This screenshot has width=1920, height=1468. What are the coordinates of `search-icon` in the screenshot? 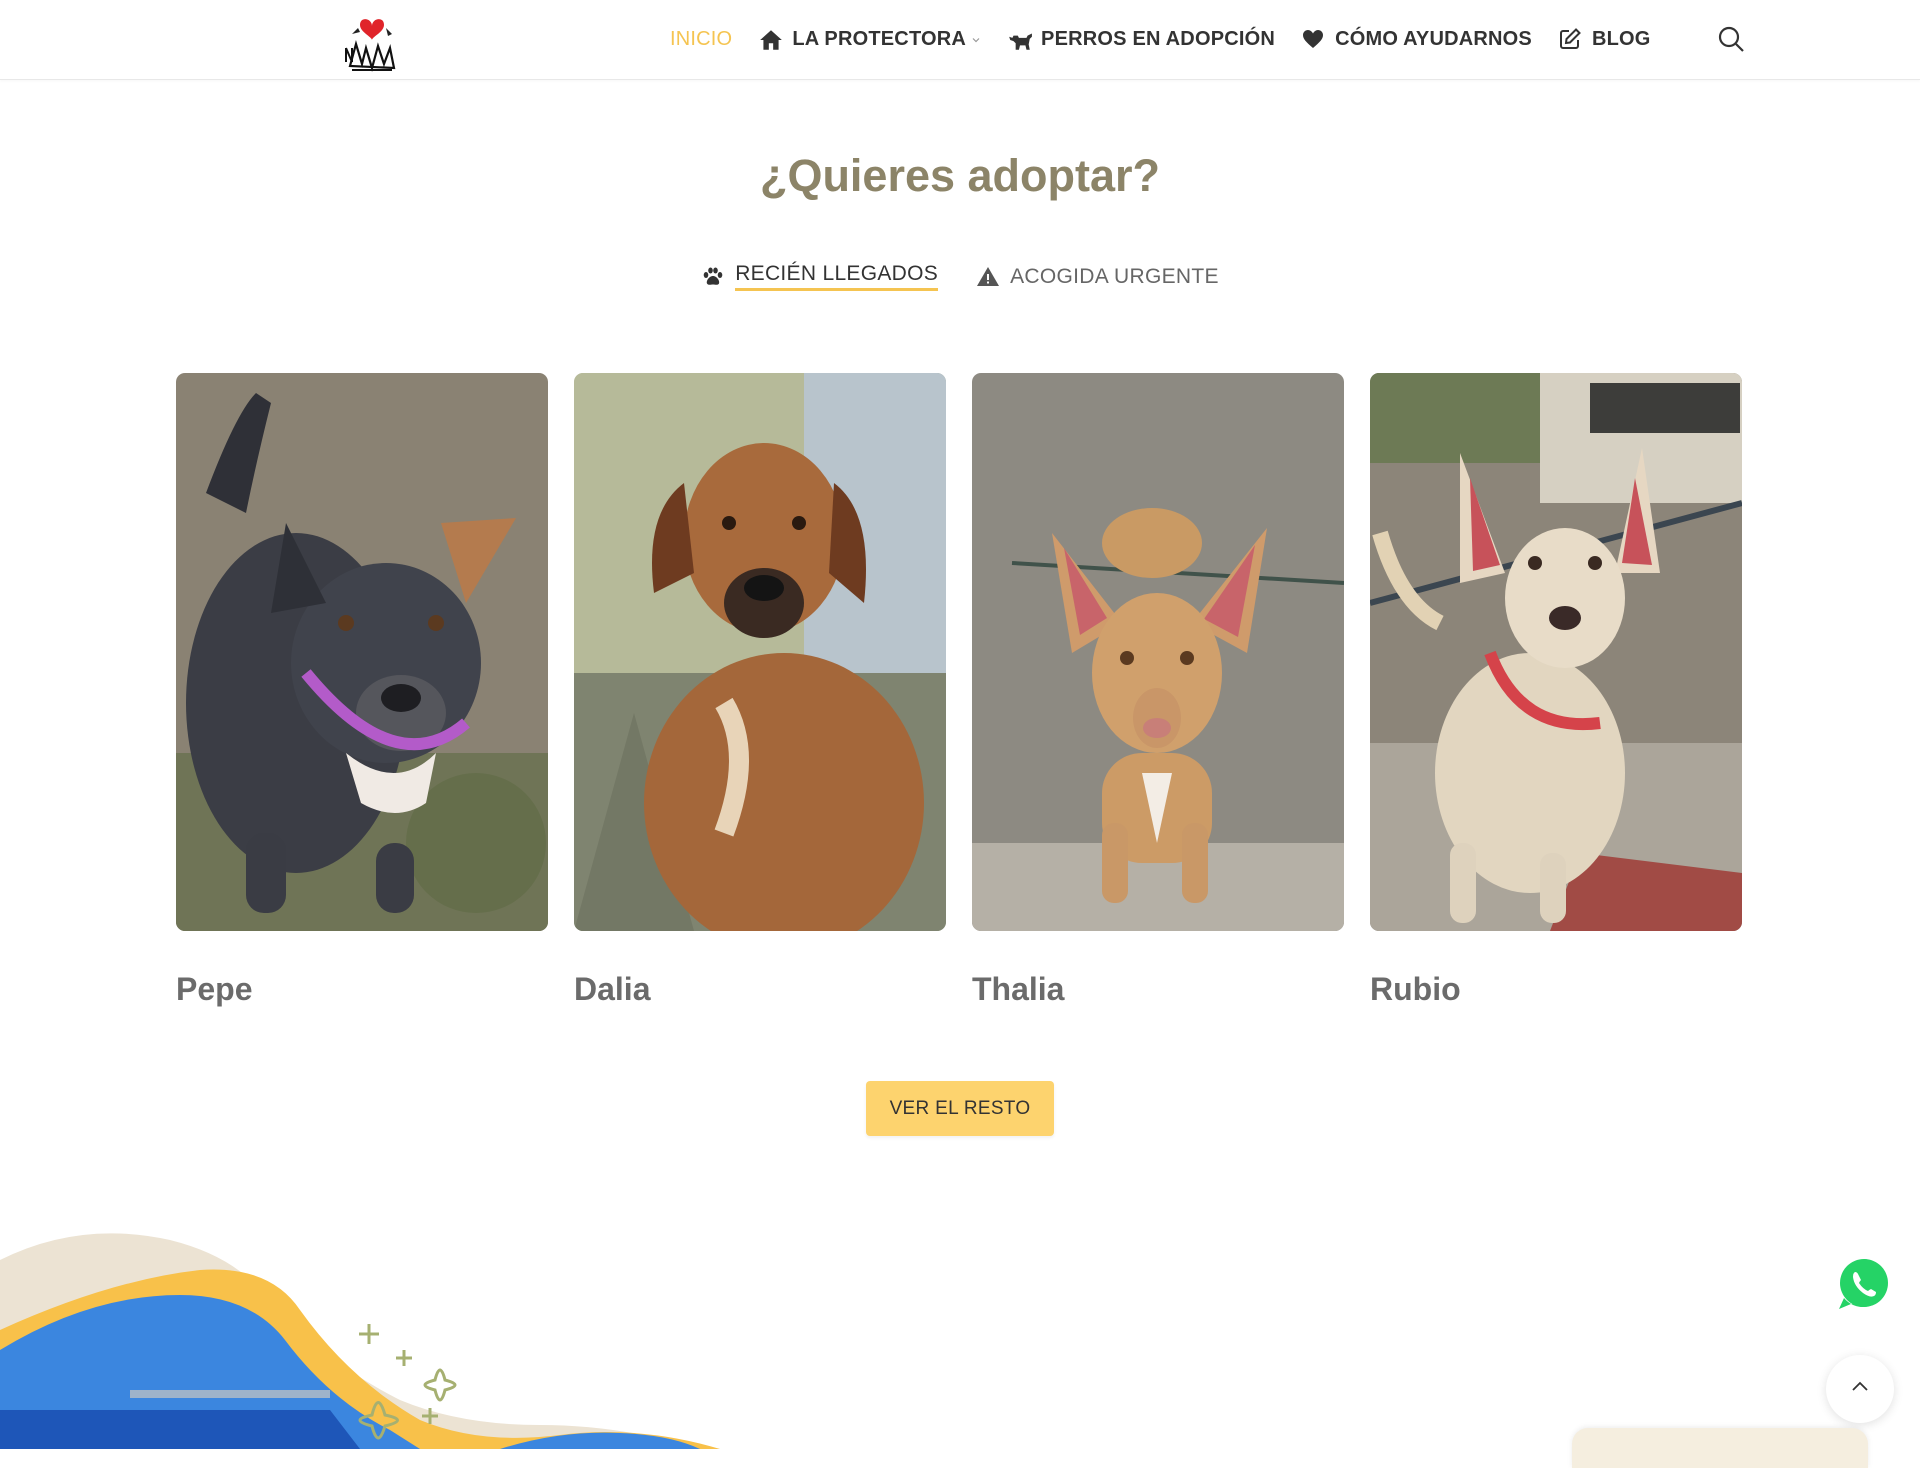 It's located at (1731, 39).